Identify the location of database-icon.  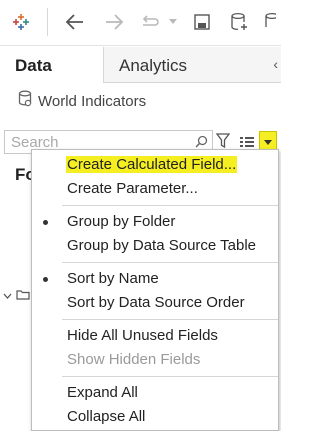
(25, 101).